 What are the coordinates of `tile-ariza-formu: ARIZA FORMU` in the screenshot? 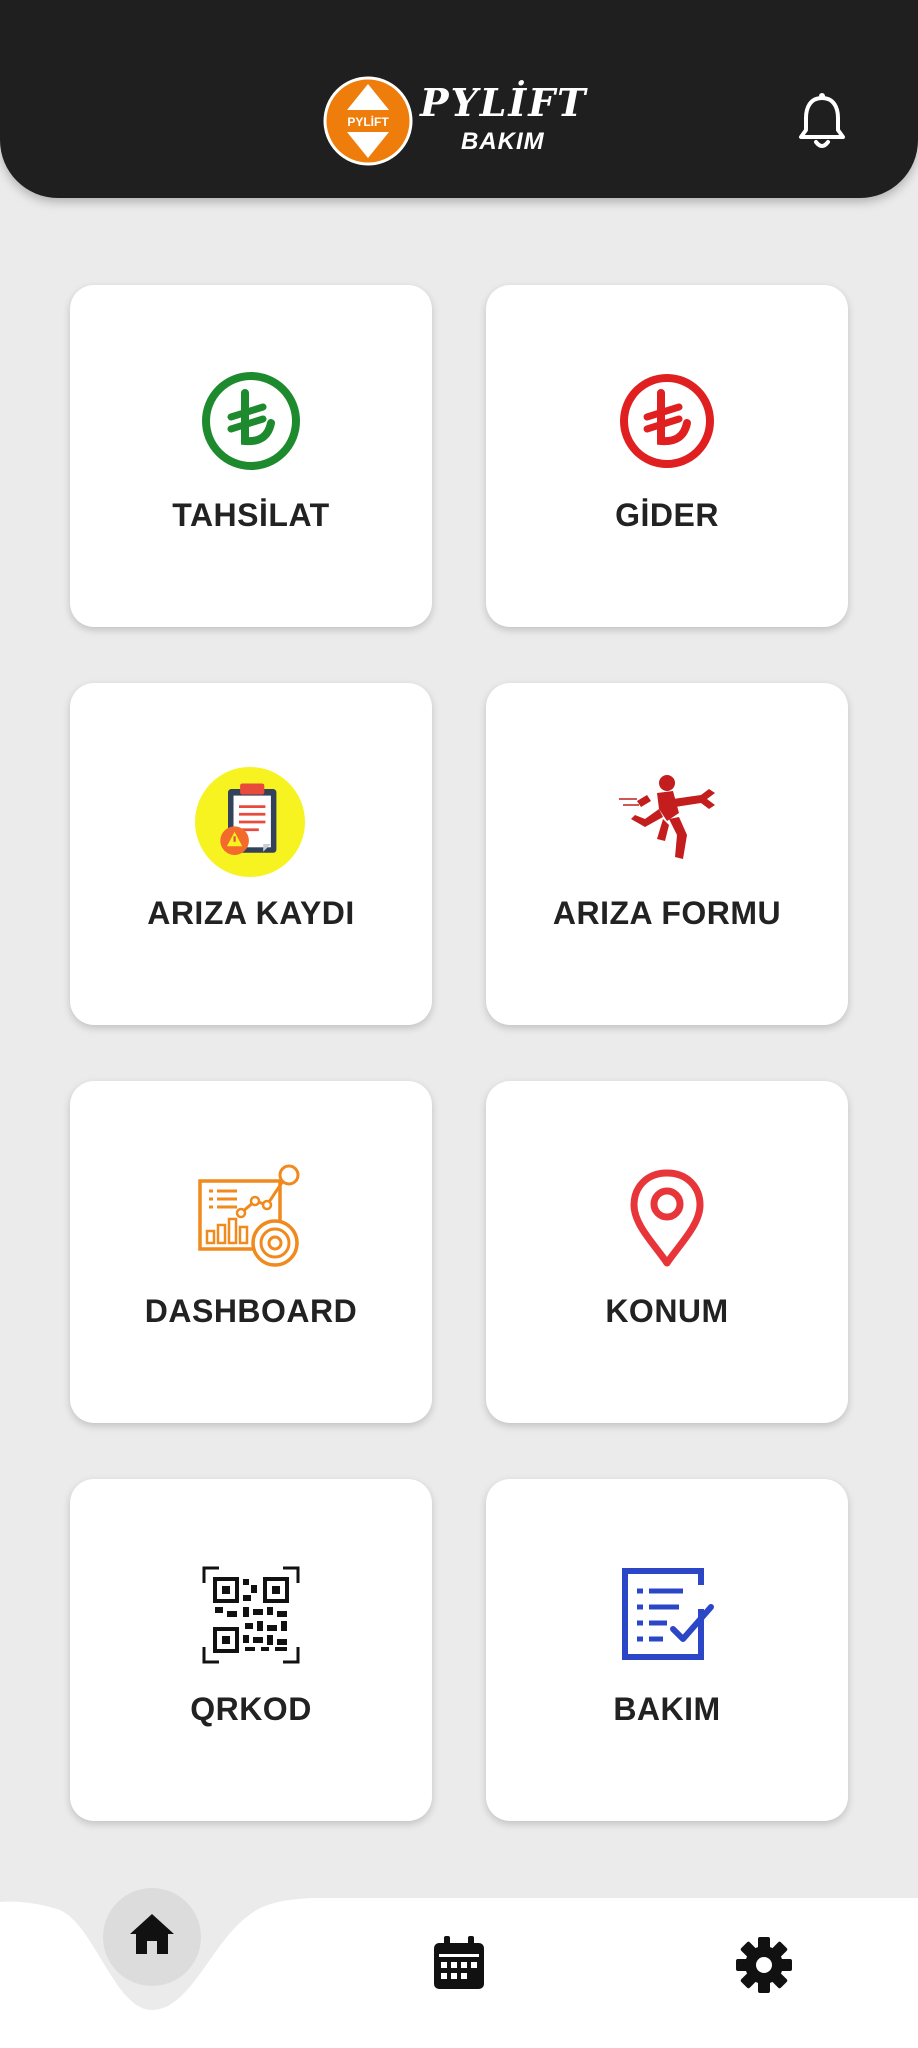 It's located at (667, 854).